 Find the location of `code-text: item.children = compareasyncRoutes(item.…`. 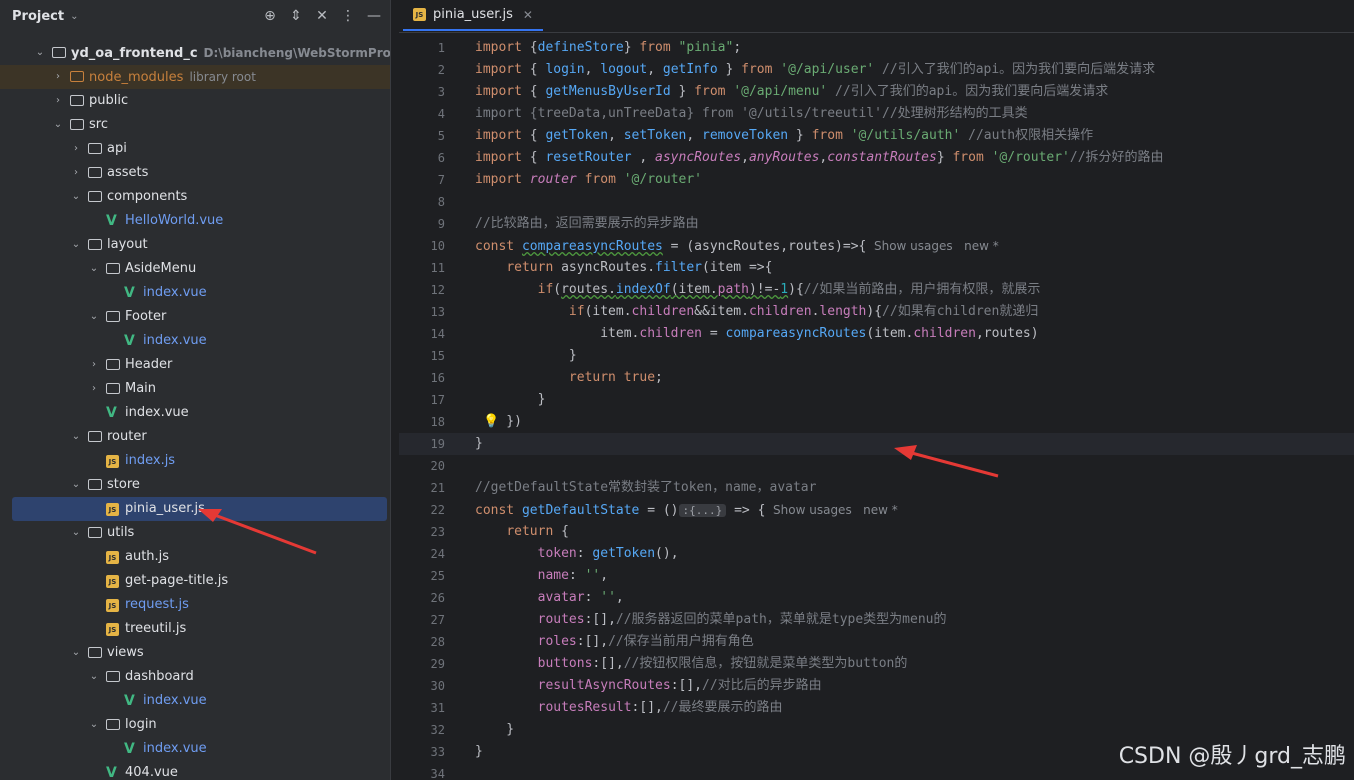

code-text: item.children = compareasyncRoutes(item.… is located at coordinates (757, 333).